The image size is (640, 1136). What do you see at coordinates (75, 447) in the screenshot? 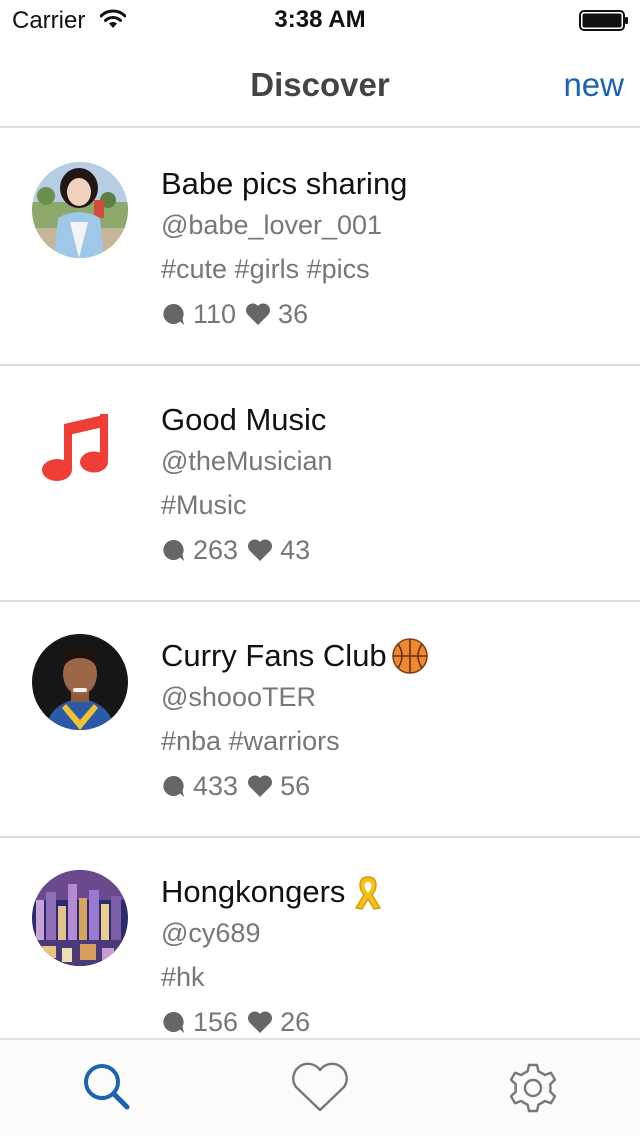
I see `music-note-icon` at bounding box center [75, 447].